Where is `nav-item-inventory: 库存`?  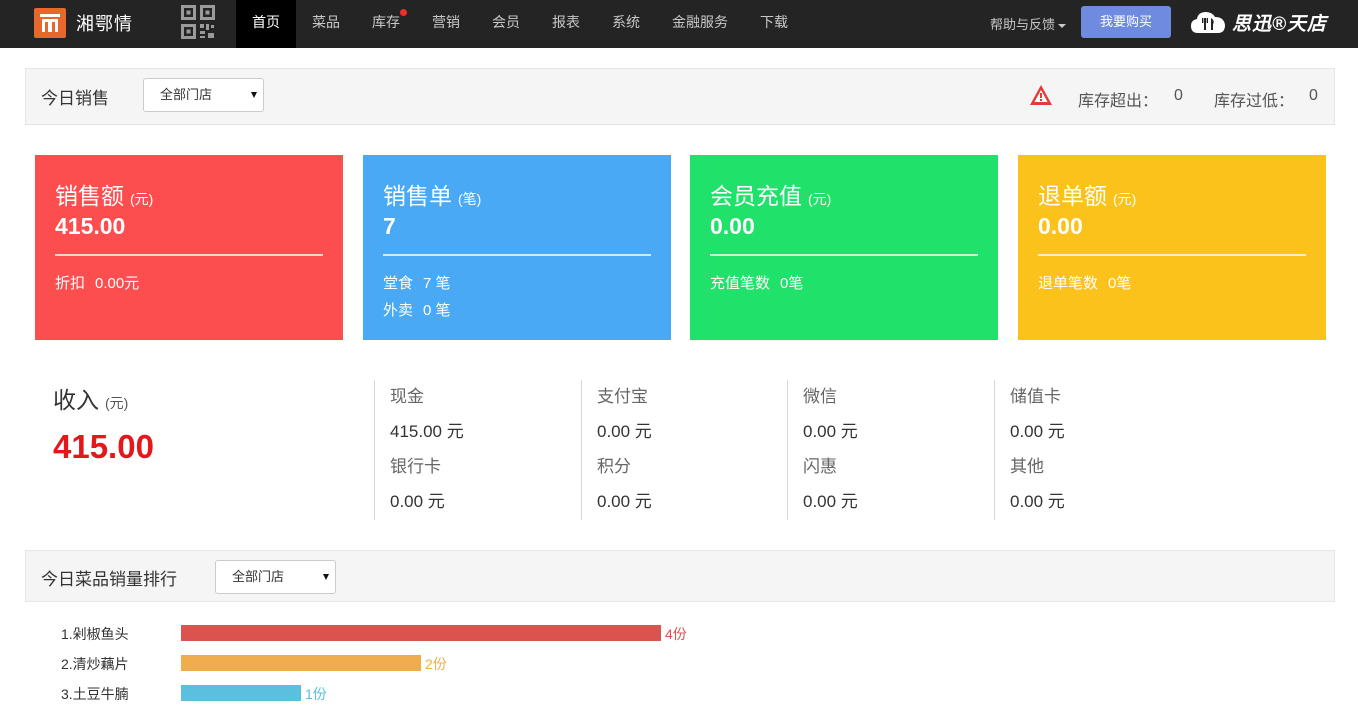 nav-item-inventory: 库存 is located at coordinates (386, 24).